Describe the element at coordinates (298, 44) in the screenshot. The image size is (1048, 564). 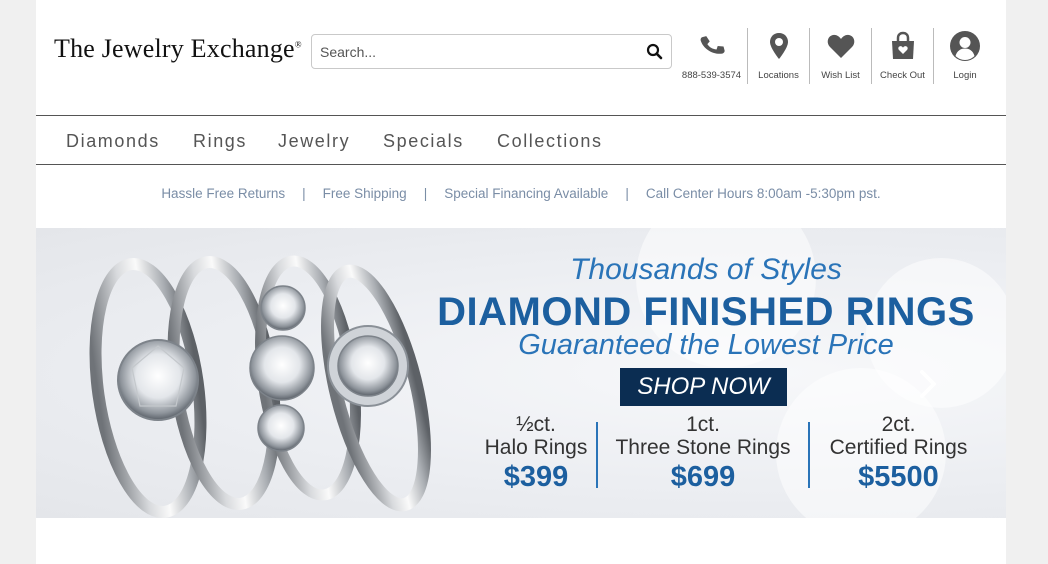
I see `logo-registered-mark: ®` at that location.